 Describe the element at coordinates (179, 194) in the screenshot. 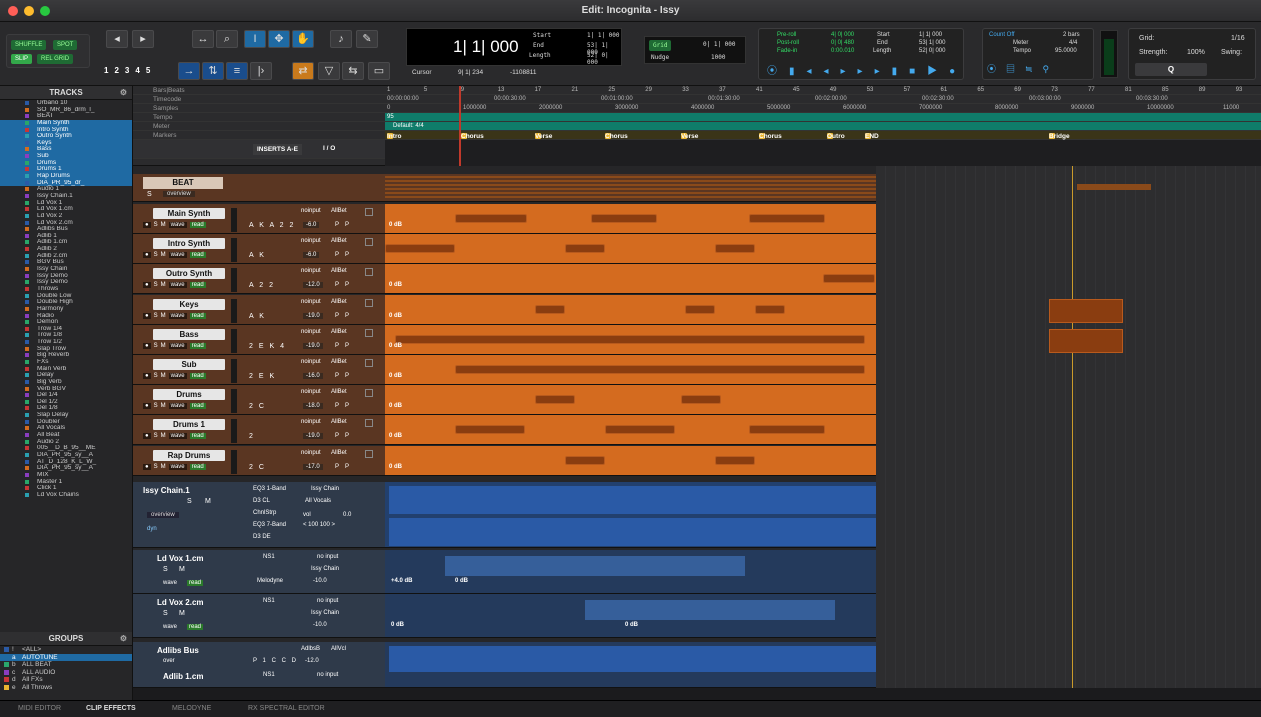

I see `folder-view-selector: overview` at that location.